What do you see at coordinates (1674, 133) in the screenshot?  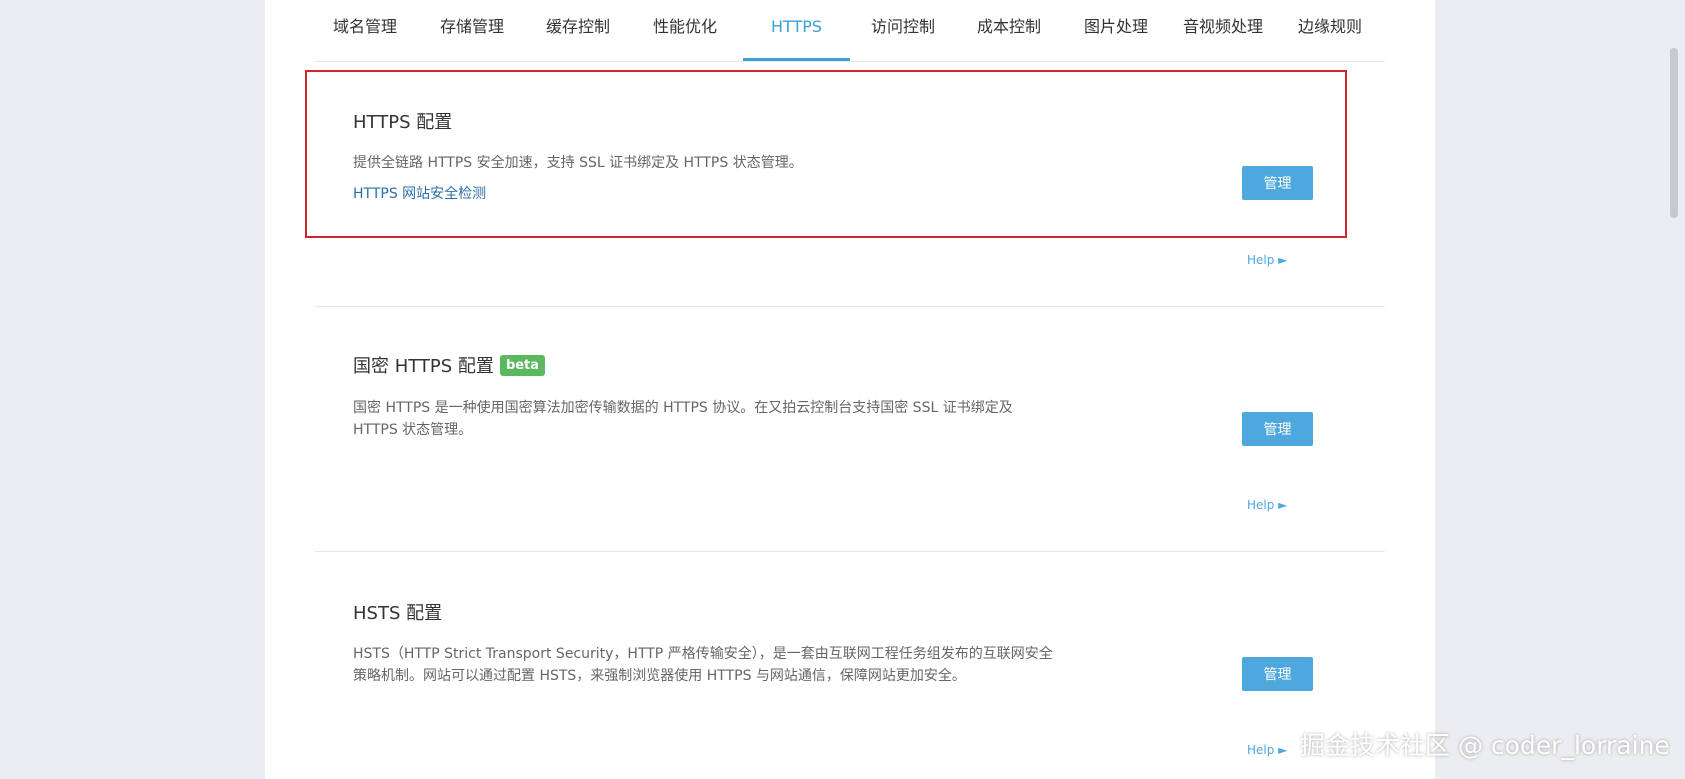 I see `scrollbar-thumb` at bounding box center [1674, 133].